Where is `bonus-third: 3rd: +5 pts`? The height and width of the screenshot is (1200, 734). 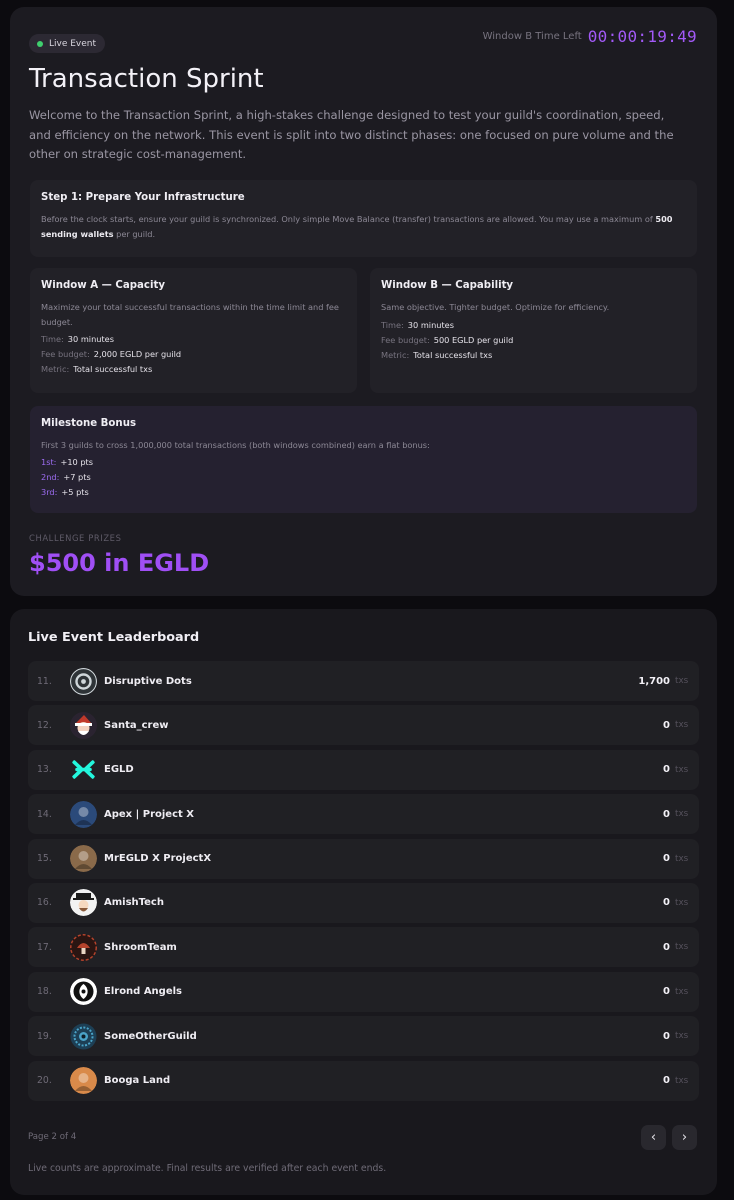
bonus-third: 3rd: +5 pts is located at coordinates (65, 492).